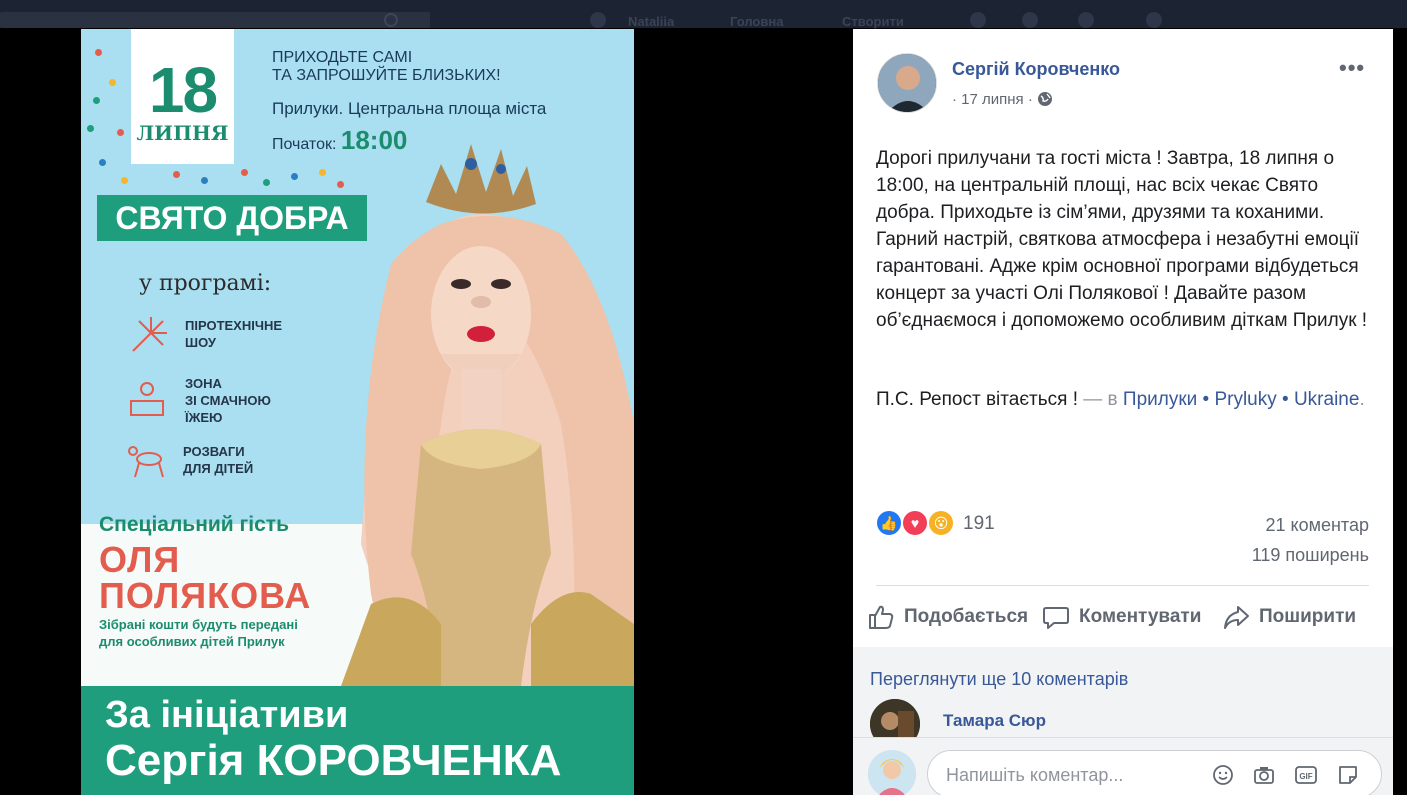  I want to click on top-nav-bar: Nataliia Головна Створити, so click(703, 14).